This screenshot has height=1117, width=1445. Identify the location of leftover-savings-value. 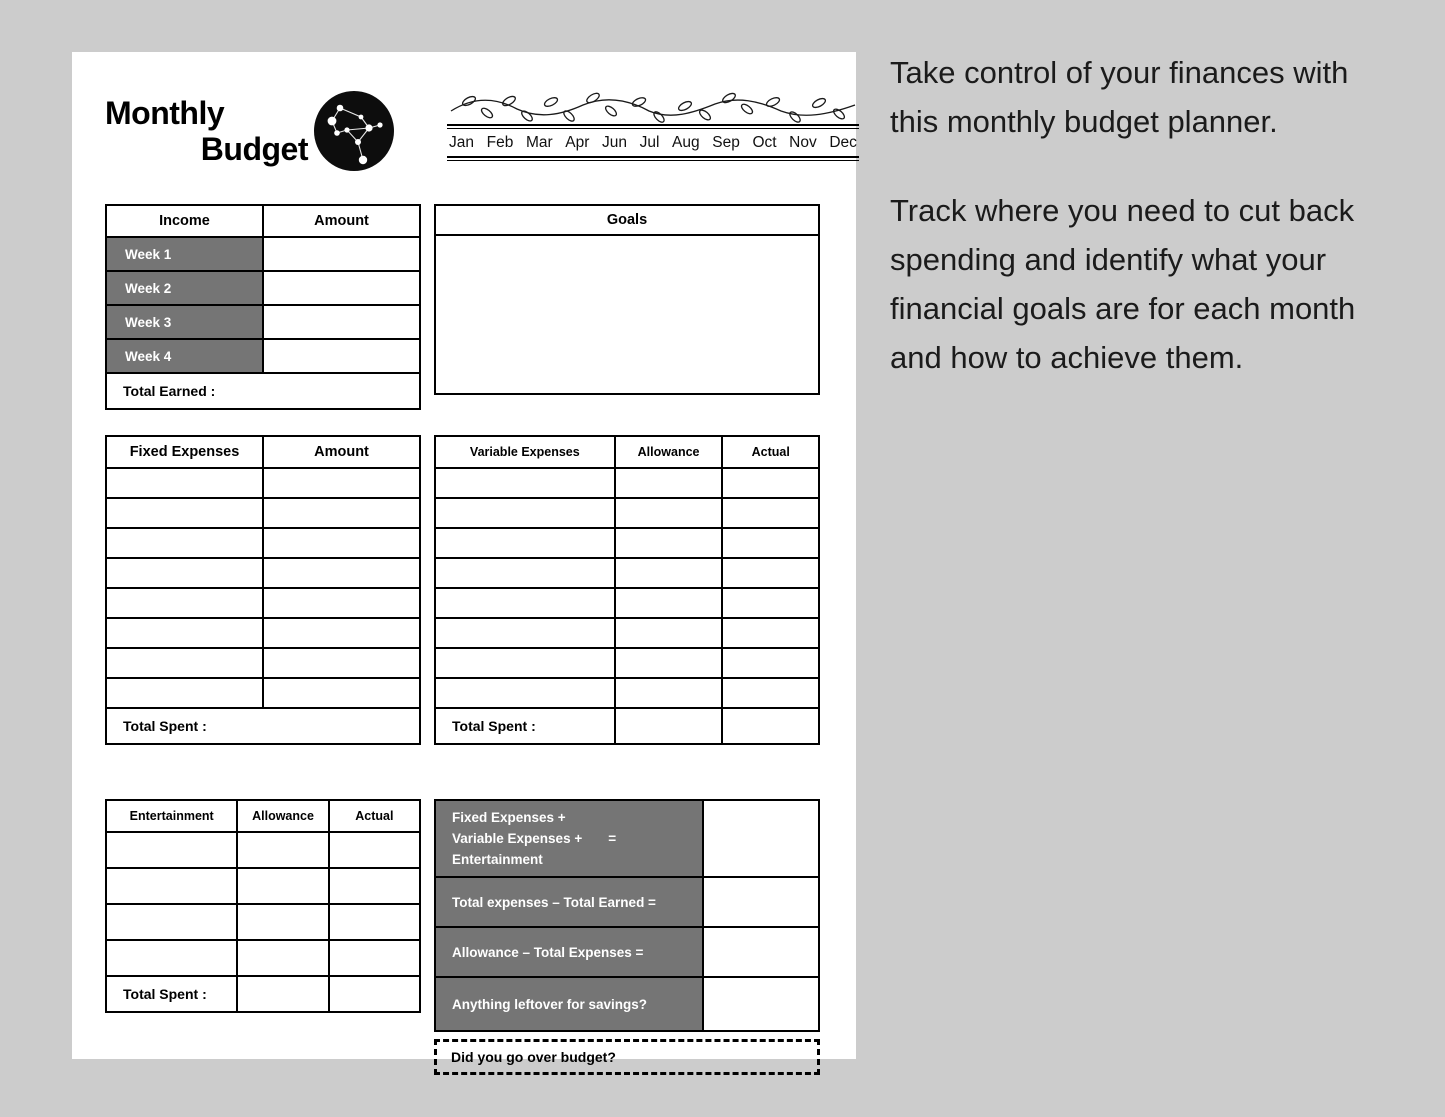
(761, 1004).